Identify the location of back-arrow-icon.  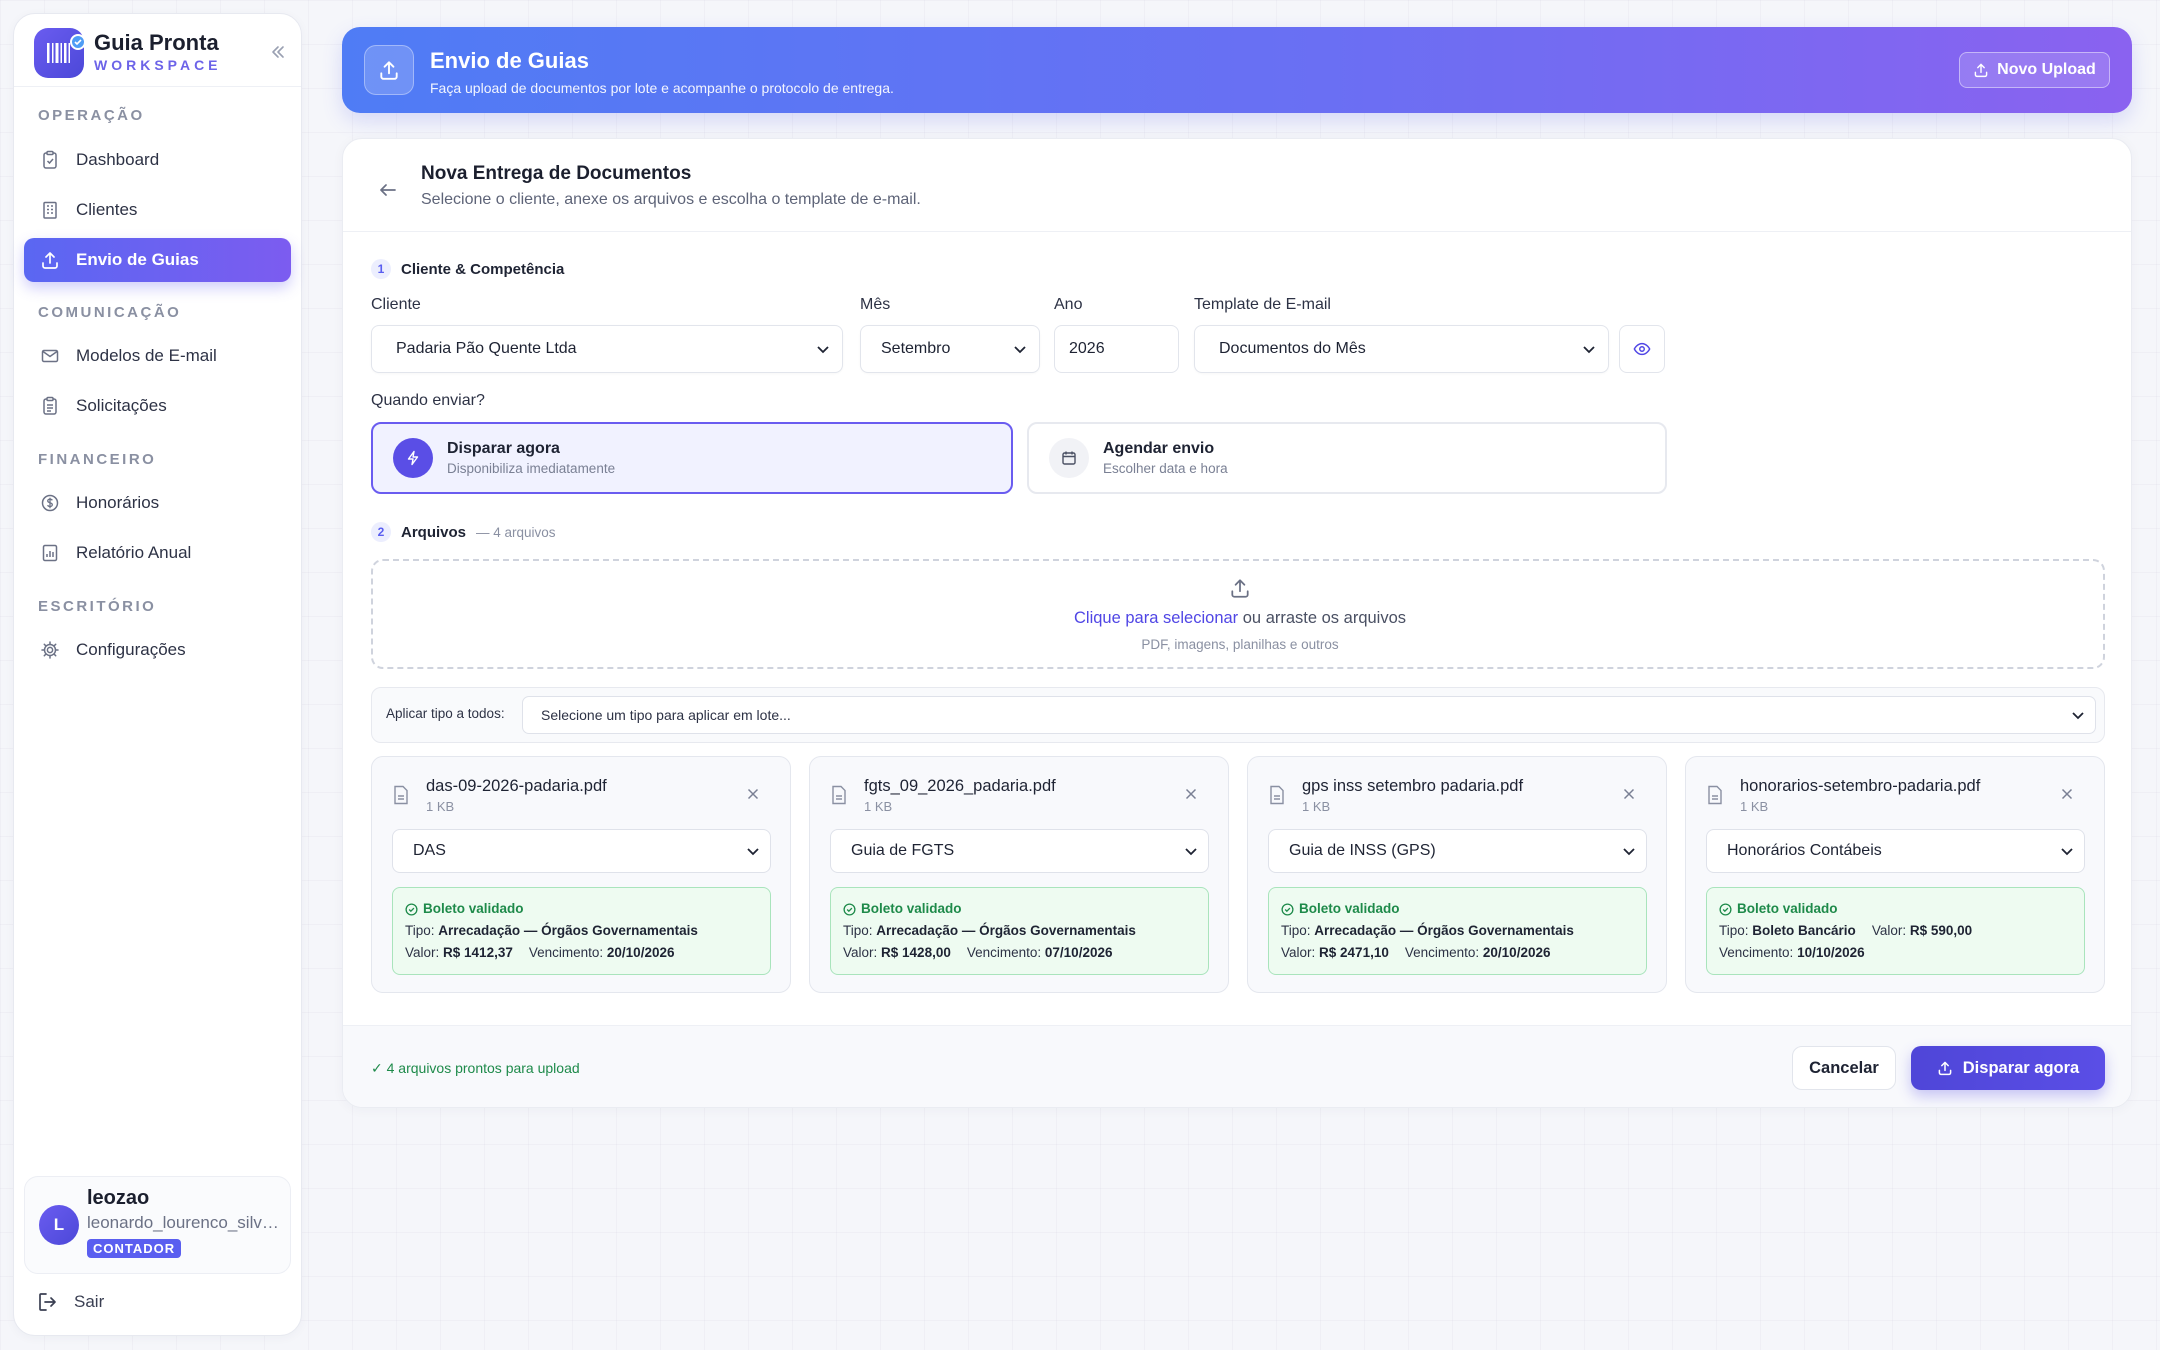
(388, 190).